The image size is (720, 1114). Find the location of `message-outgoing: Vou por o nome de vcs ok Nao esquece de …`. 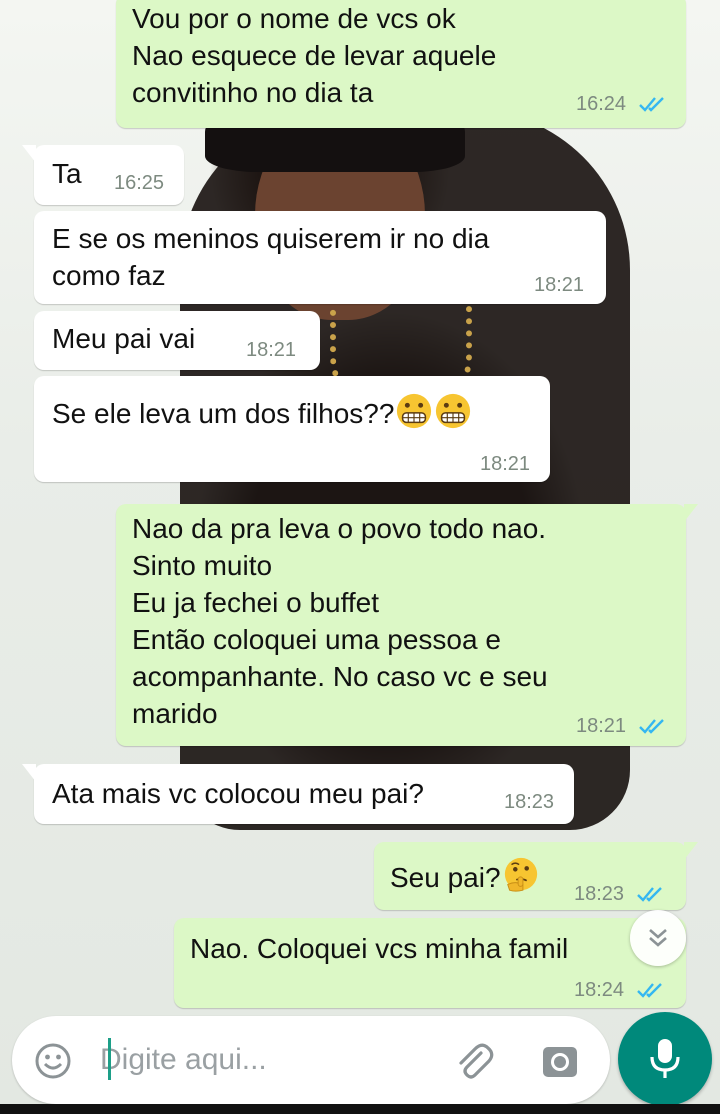

message-outgoing: Vou por o nome de vcs ok Nao esquece de … is located at coordinates (401, 64).